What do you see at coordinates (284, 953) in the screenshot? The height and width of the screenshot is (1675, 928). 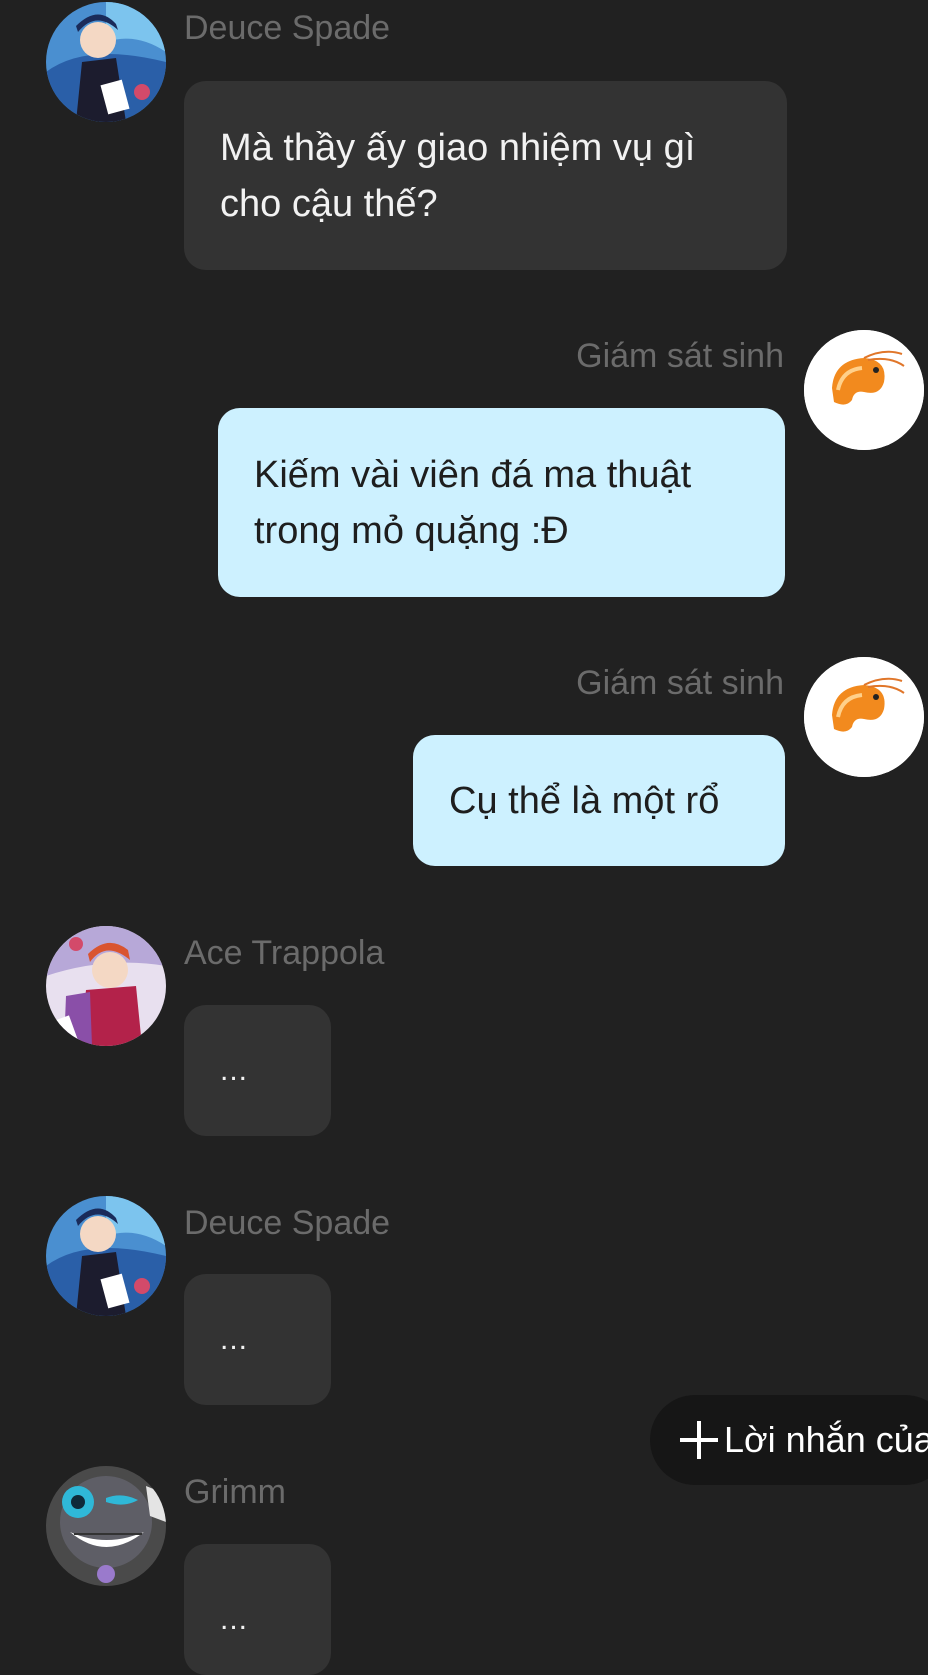 I see `sender-name: Ace Trappola` at bounding box center [284, 953].